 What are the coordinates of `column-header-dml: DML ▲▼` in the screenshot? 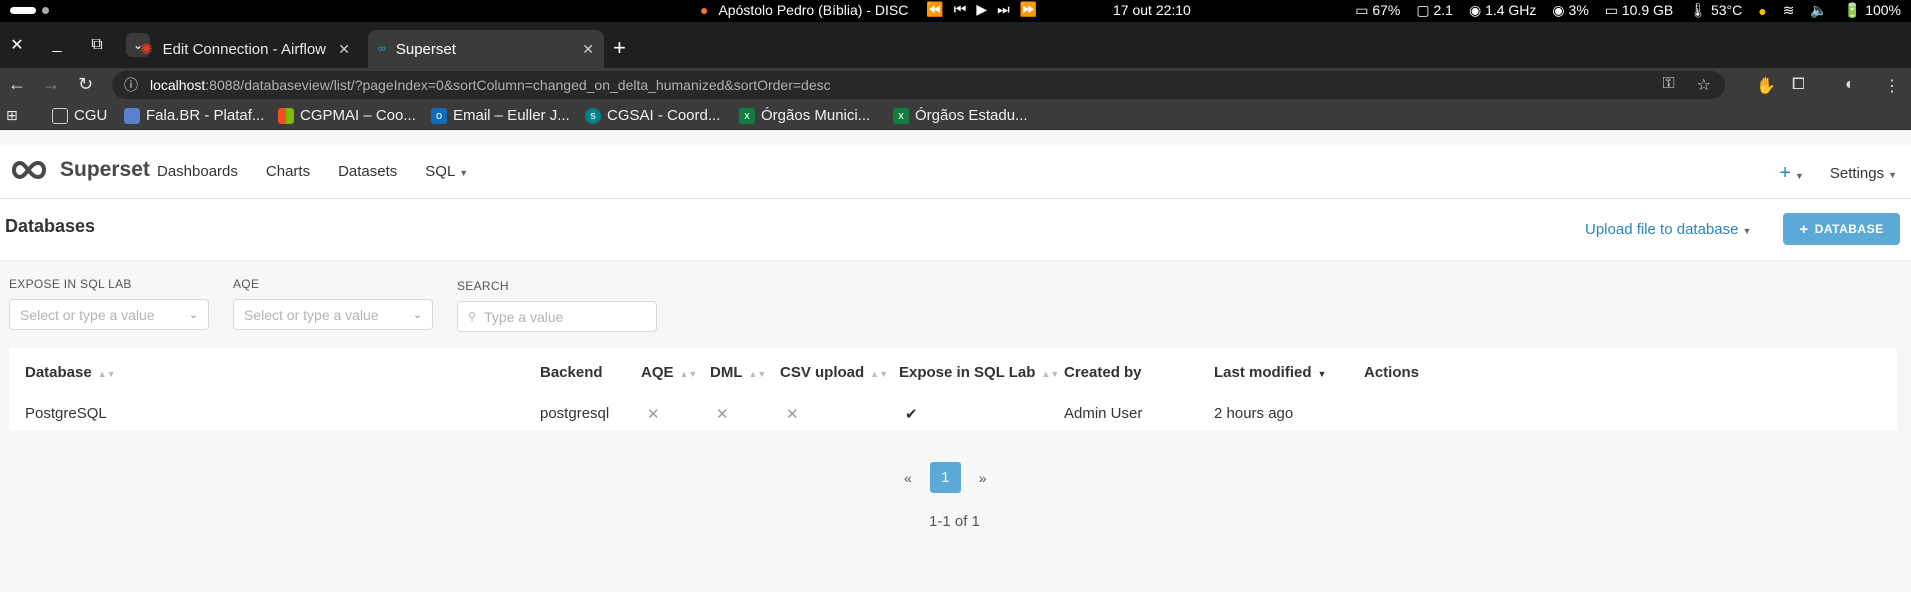 It's located at (738, 372).